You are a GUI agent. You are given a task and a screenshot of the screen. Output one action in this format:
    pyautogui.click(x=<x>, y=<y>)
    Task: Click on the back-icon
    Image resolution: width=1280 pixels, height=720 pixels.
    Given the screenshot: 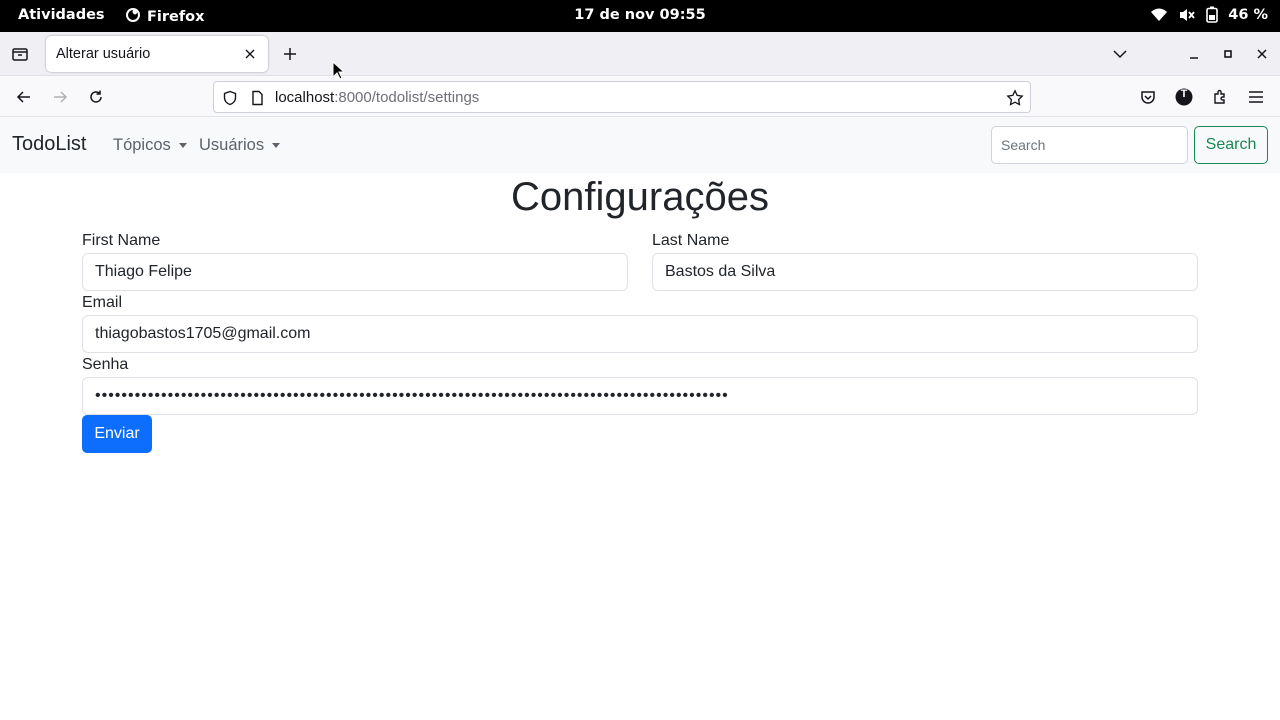 What is the action you would take?
    pyautogui.click(x=24, y=97)
    